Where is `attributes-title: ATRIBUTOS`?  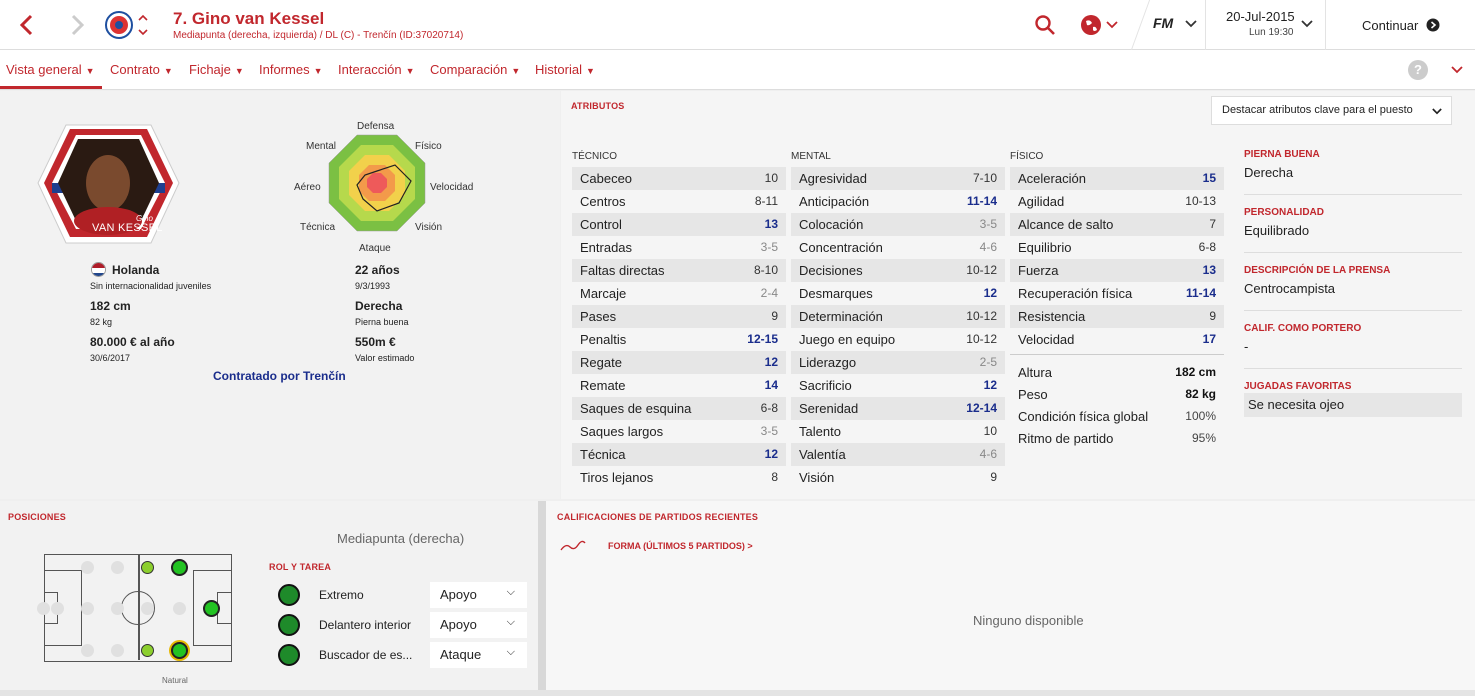
attributes-title: ATRIBUTOS is located at coordinates (598, 106).